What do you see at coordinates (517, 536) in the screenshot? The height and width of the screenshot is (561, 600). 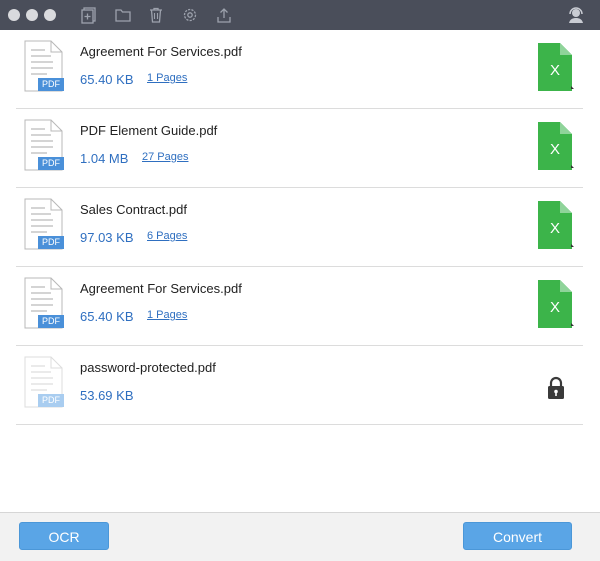 I see `convert-button: Convert` at bounding box center [517, 536].